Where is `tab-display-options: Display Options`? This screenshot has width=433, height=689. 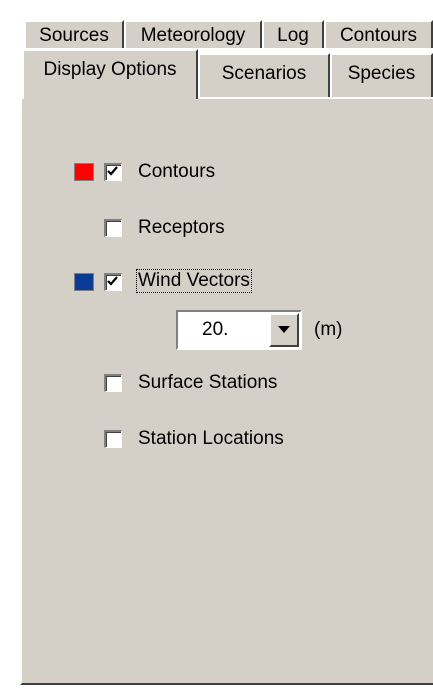 tab-display-options: Display Options is located at coordinates (110, 74).